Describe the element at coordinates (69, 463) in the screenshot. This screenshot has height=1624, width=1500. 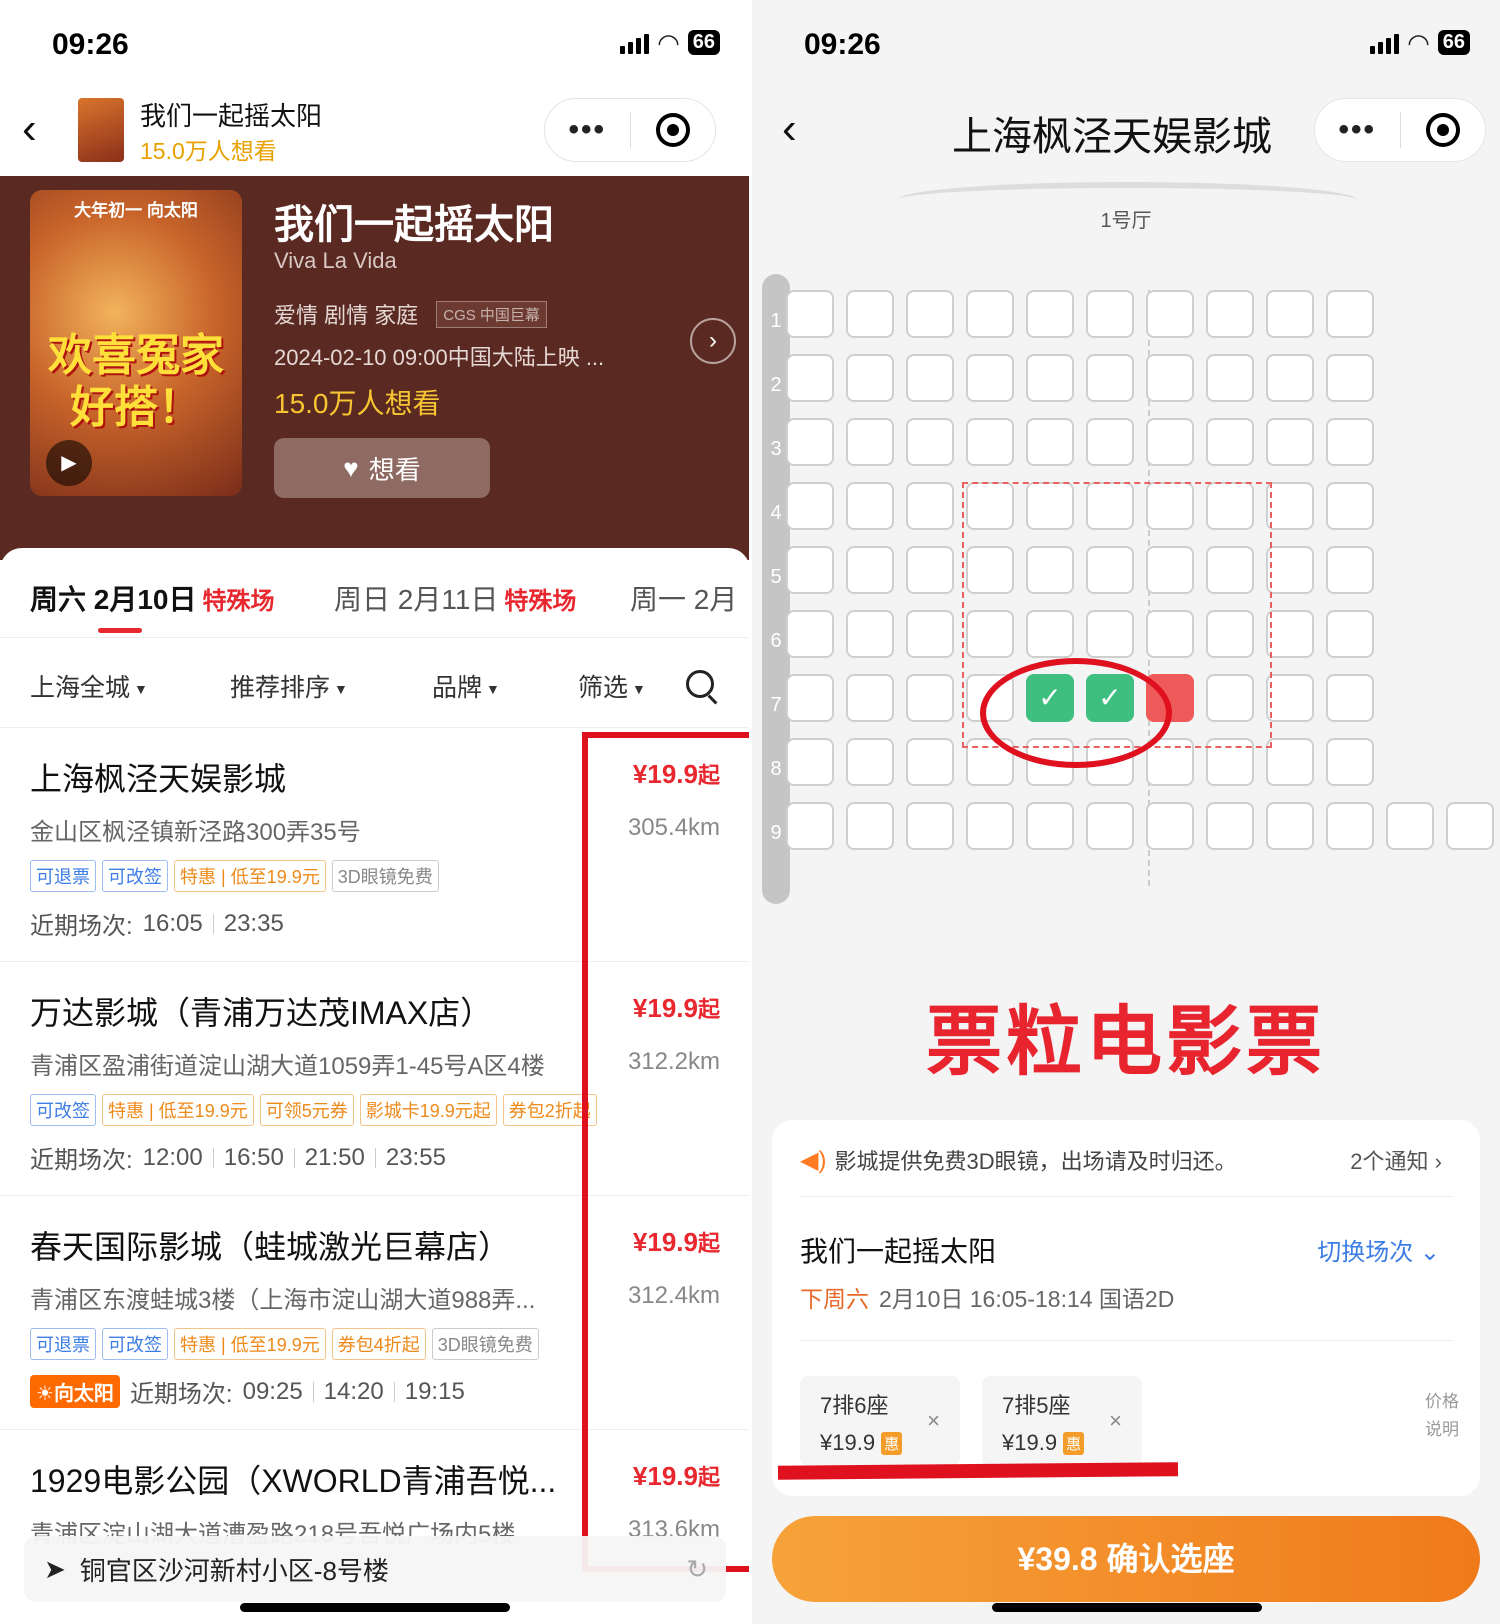
I see `play-icon: ▶` at that location.